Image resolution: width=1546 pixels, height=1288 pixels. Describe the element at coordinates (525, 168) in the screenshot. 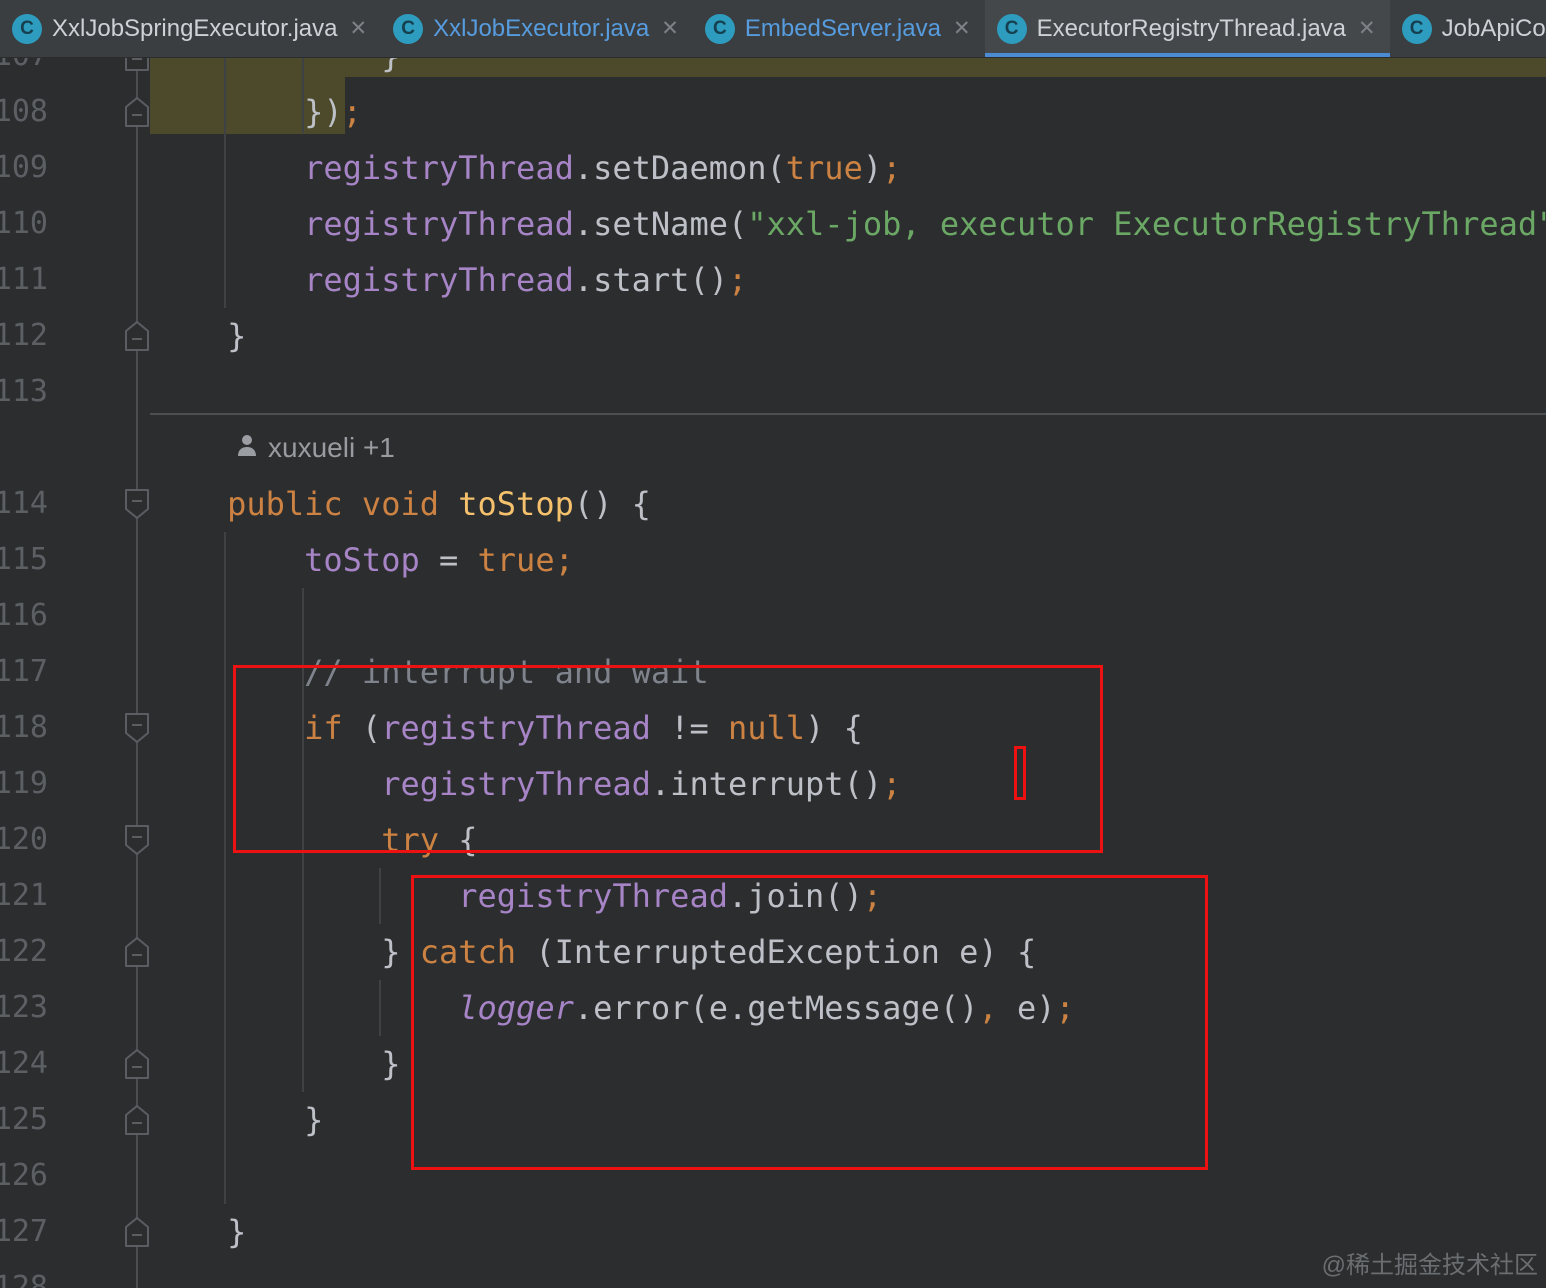

I see `code-line-109: registryThread.setDaemon(true);` at that location.